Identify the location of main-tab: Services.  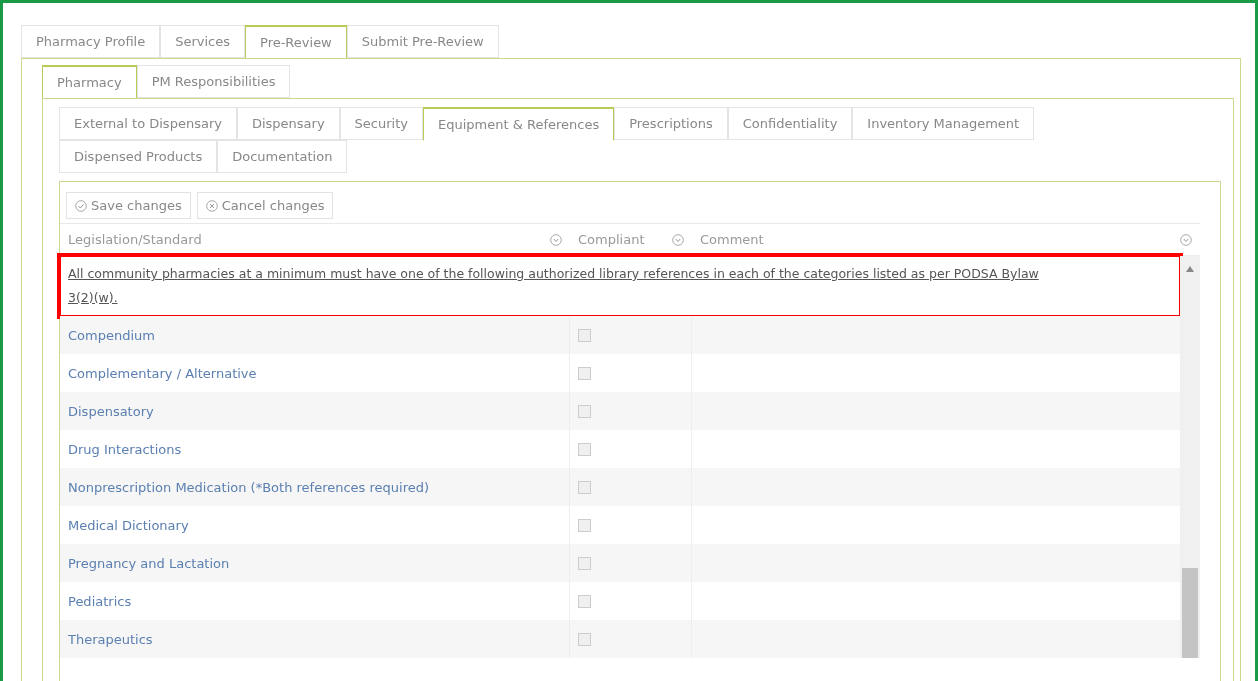
(202, 41).